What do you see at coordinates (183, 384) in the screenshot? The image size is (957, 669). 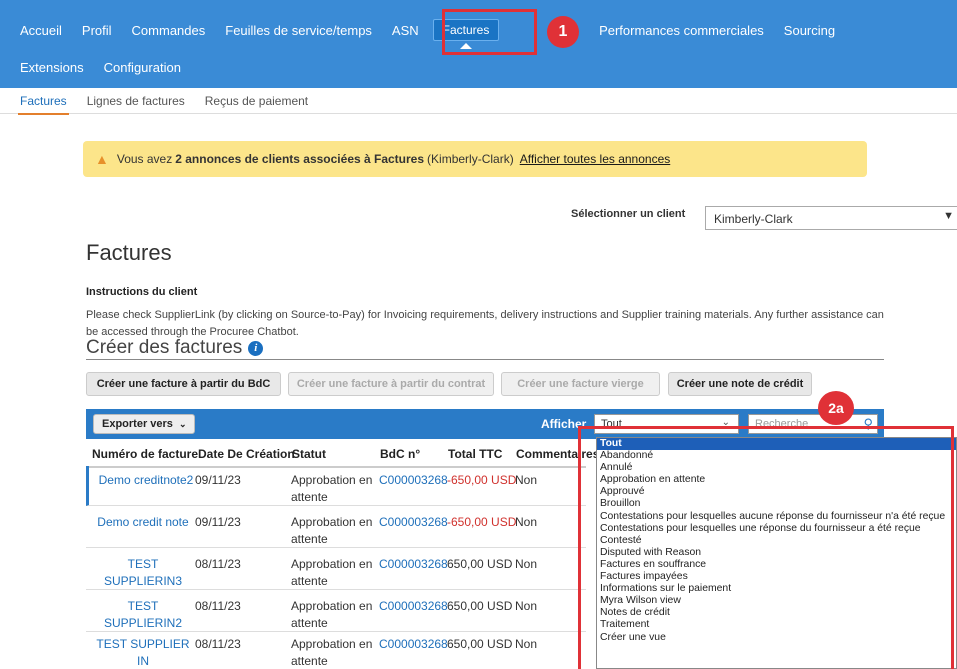 I see `create-from-po-button: Créer une facture à partir du BdC` at bounding box center [183, 384].